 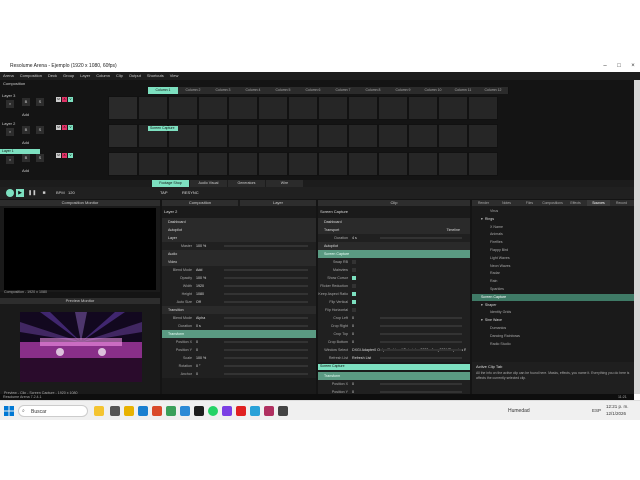 What do you see at coordinates (529, 203) in the screenshot?
I see `browser-tab: Files` at bounding box center [529, 203].